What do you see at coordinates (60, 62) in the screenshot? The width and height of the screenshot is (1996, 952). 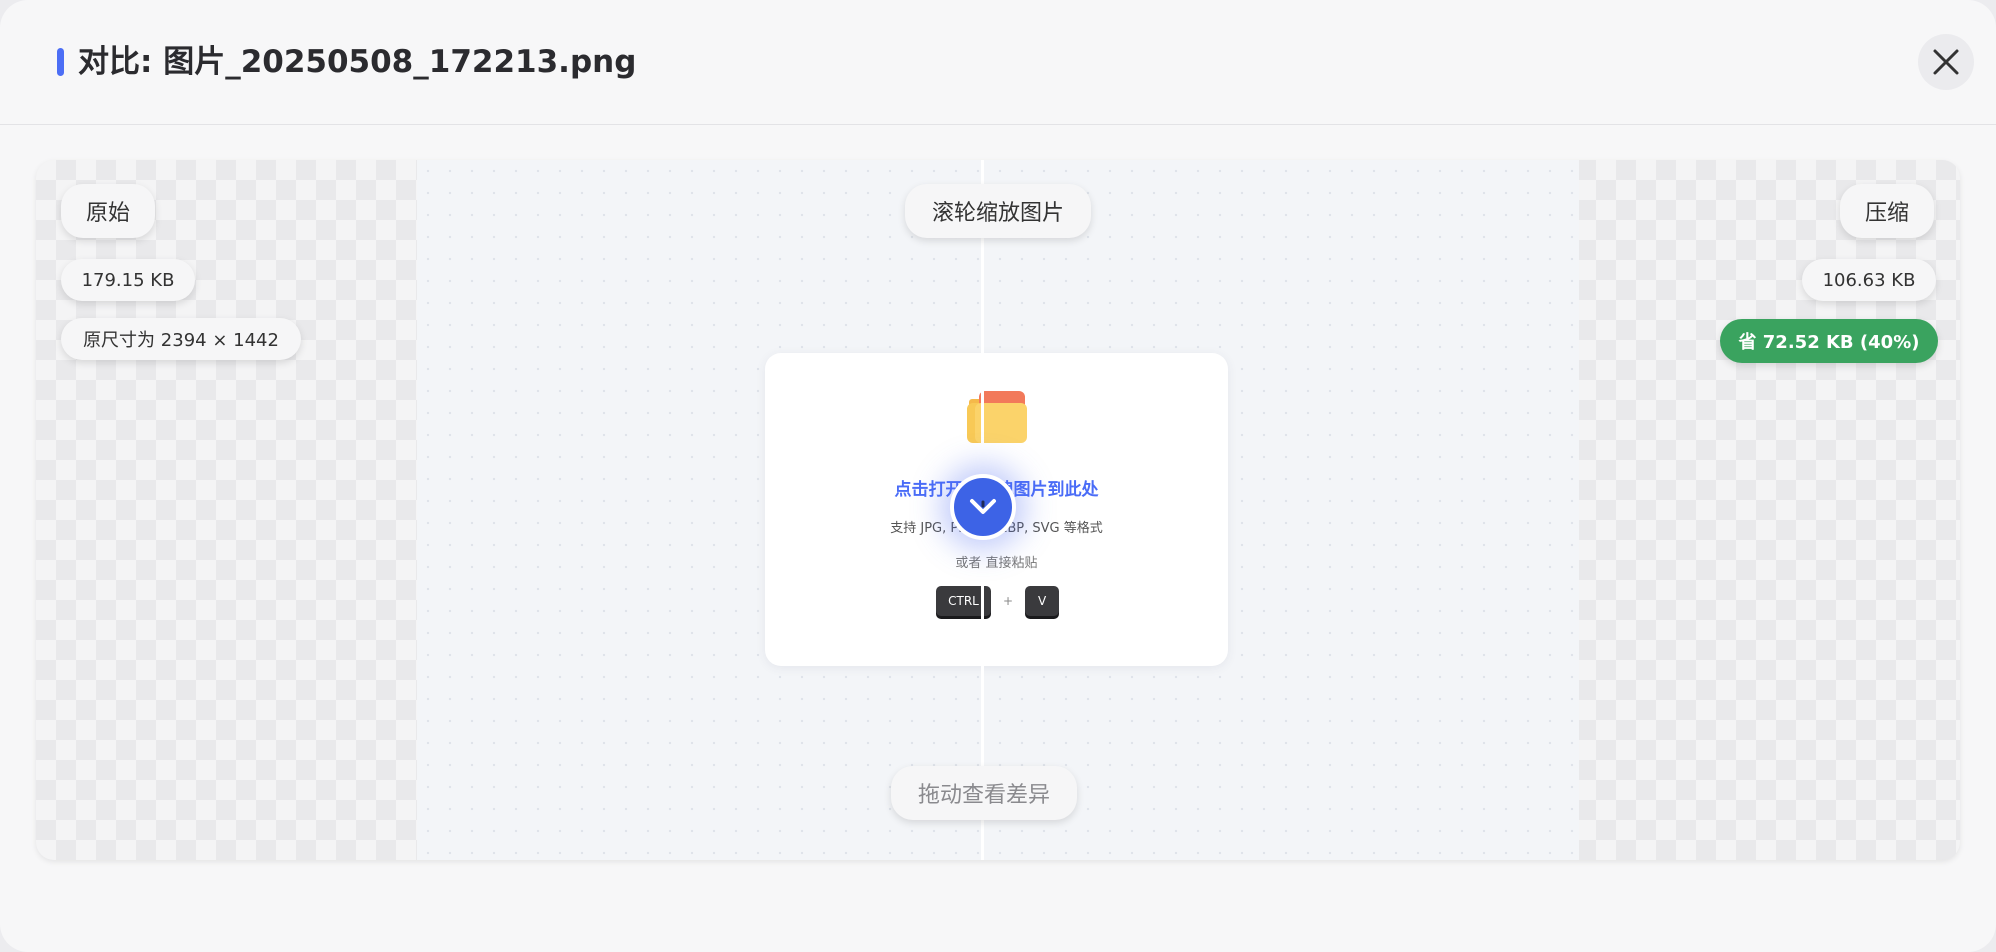 I see `title-accent-bar` at bounding box center [60, 62].